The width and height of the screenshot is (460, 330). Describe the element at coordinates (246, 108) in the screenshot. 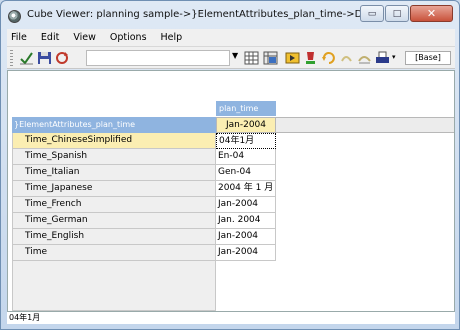

I see `column-dimension-header: plan_time` at that location.